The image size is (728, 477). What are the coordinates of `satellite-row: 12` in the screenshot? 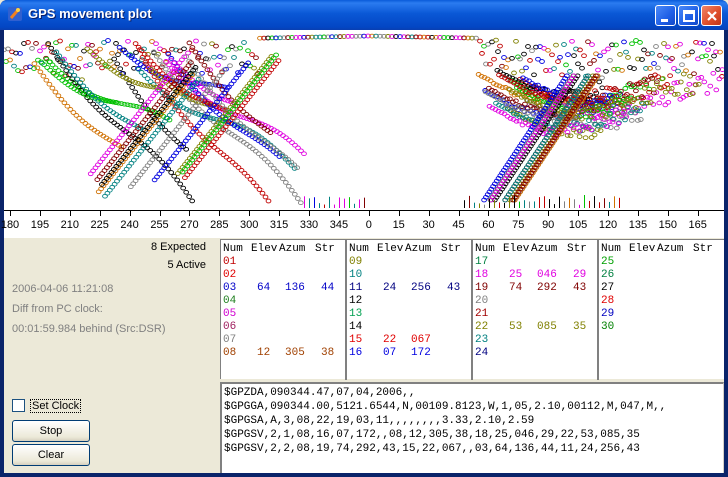 It's located at (409, 301).